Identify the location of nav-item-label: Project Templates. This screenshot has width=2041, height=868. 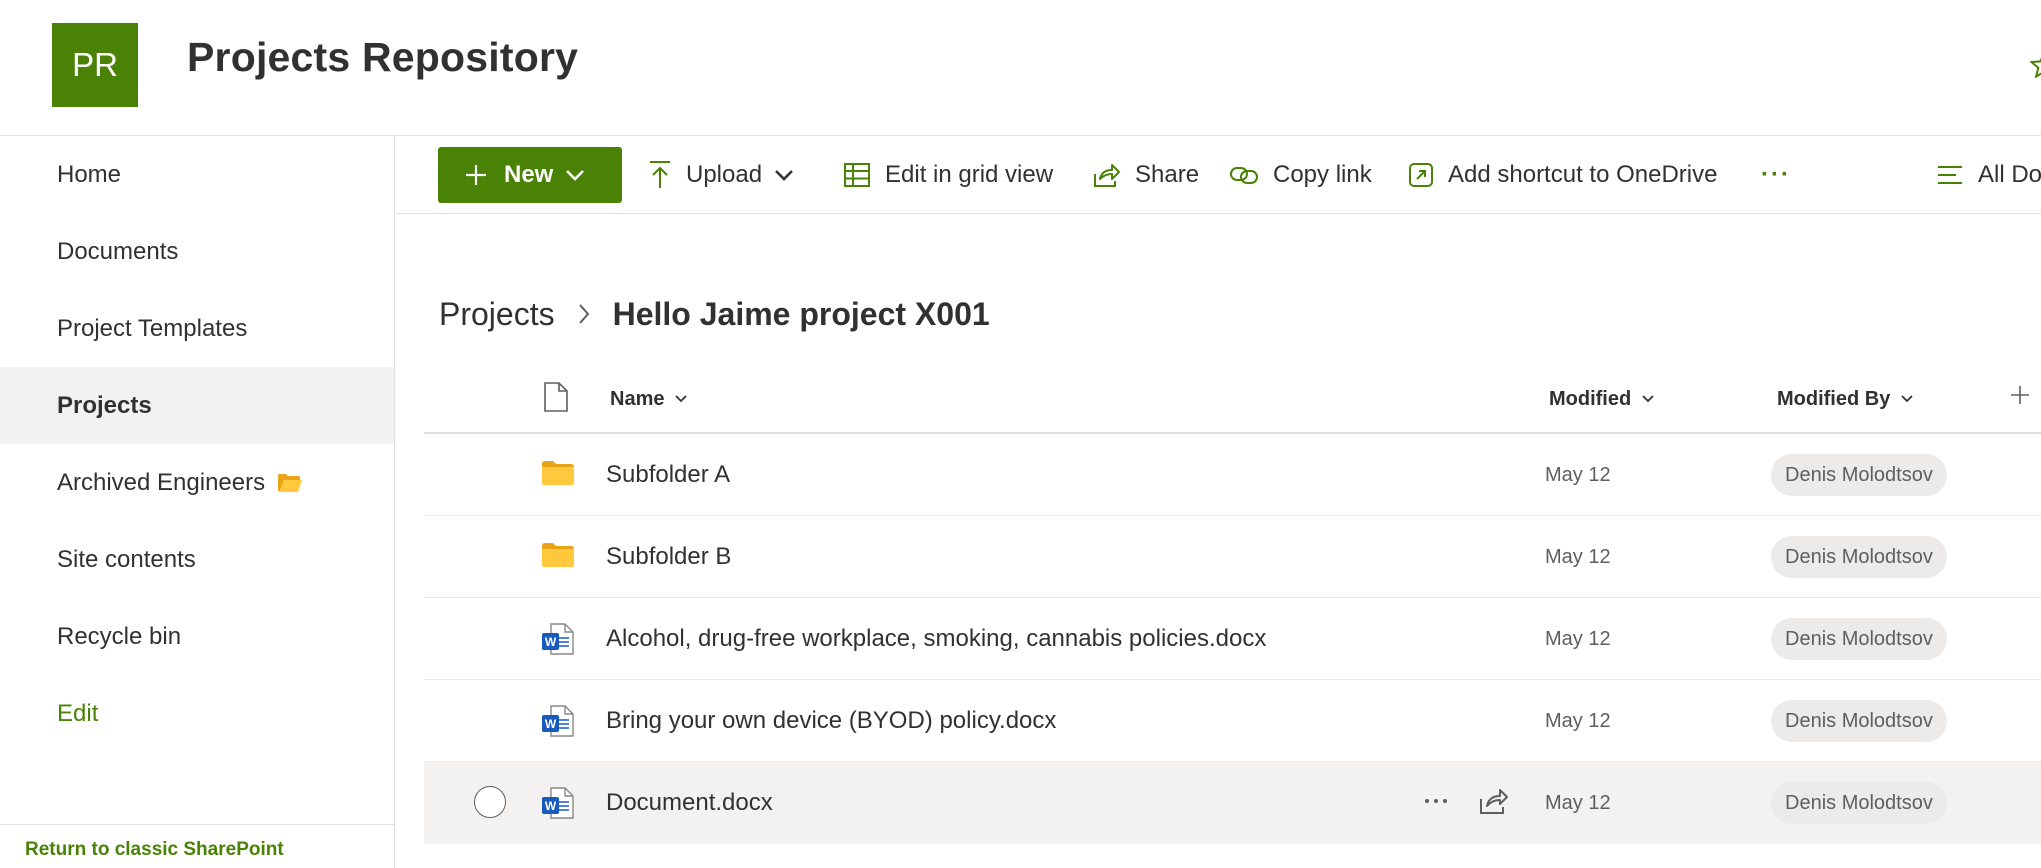
(152, 328).